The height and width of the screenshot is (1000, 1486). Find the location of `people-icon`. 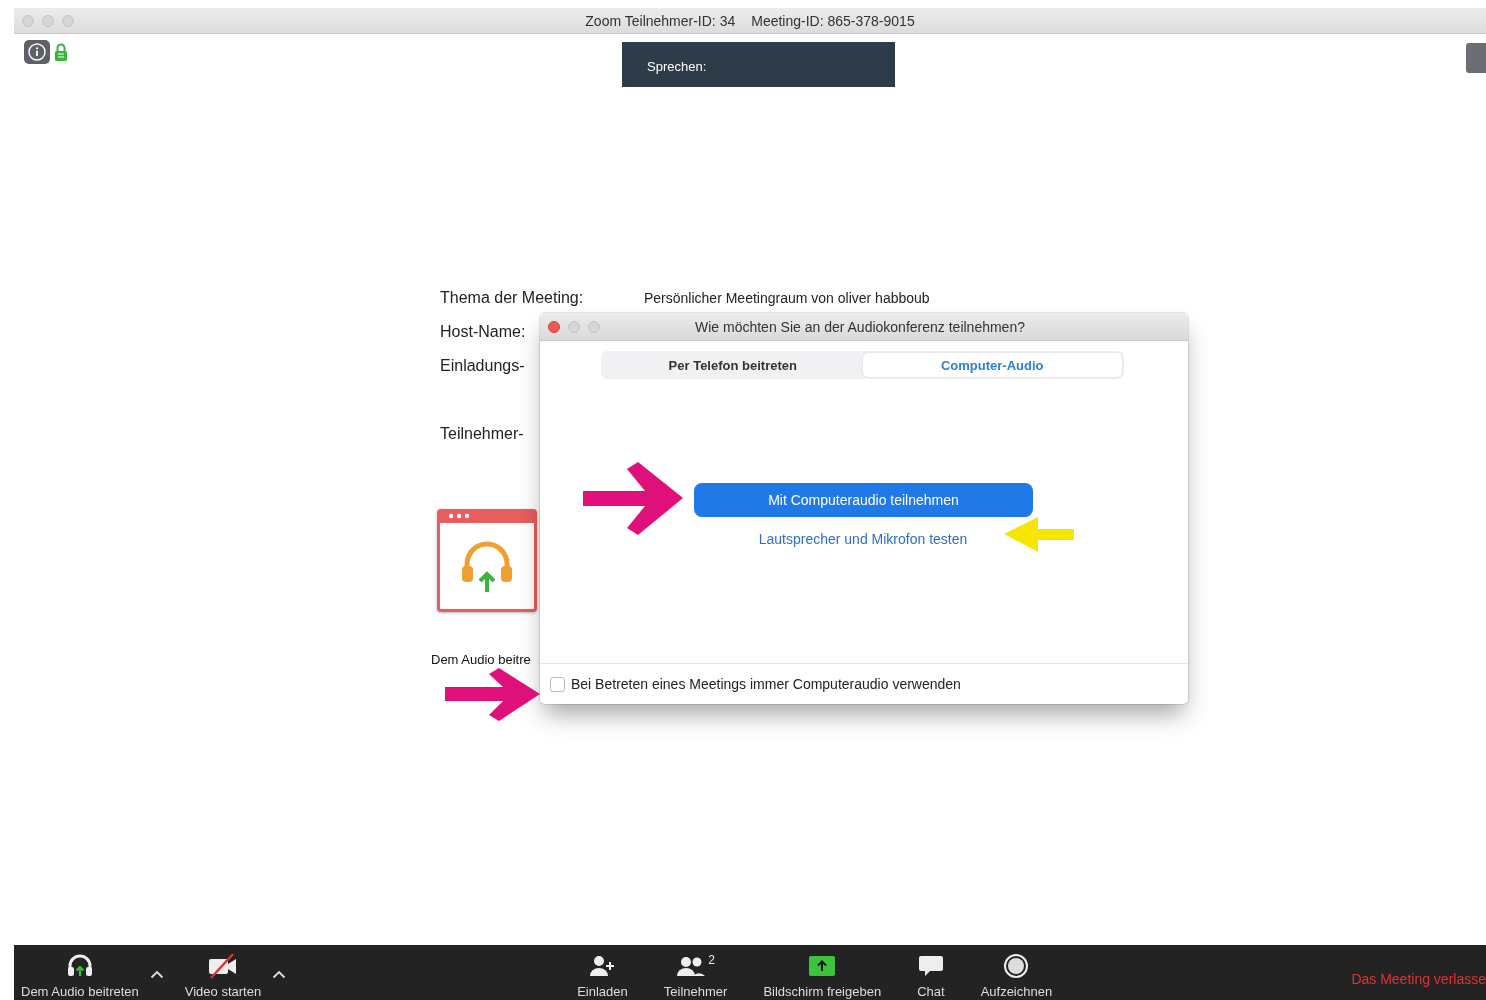

people-icon is located at coordinates (691, 966).